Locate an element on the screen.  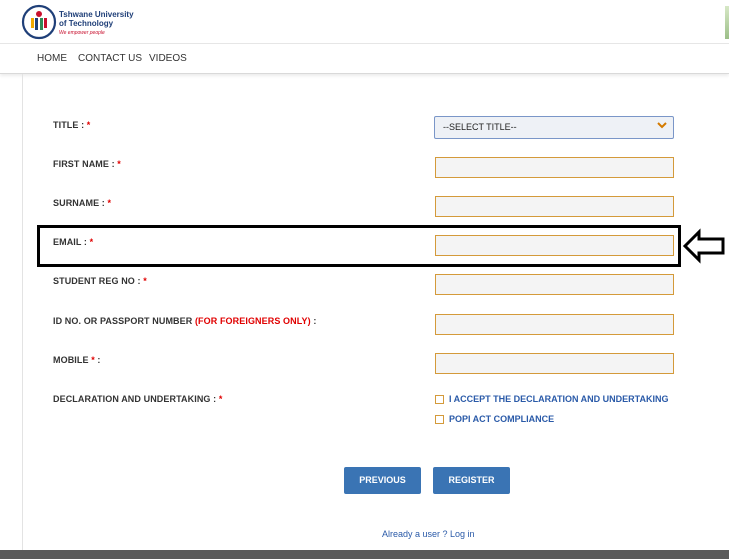
mobile-label-text: MOBILE is located at coordinates (72, 360).